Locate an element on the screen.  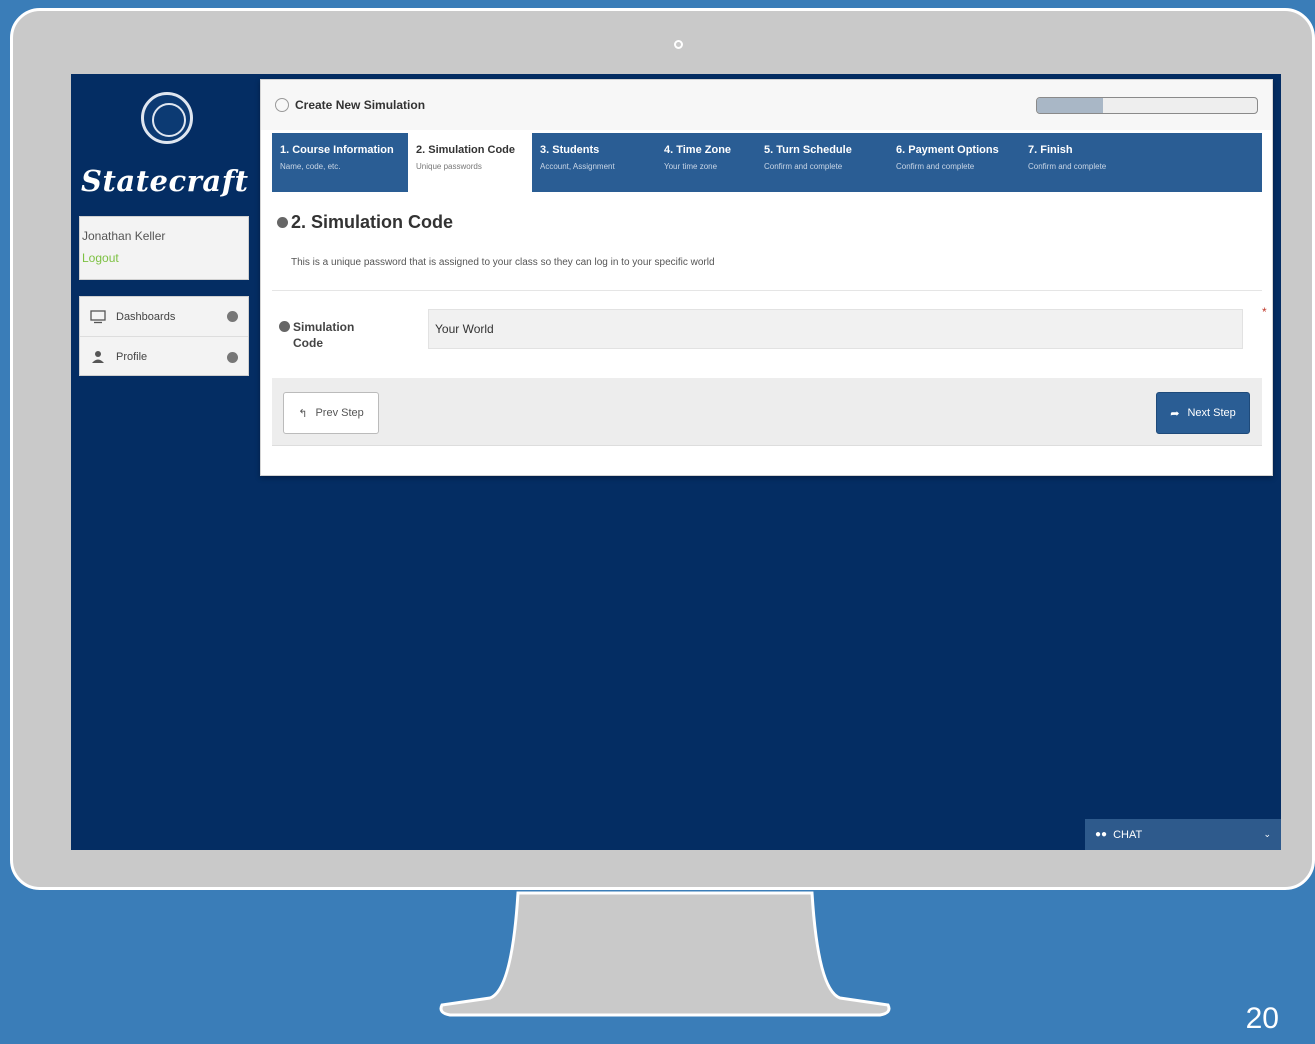
step-title: 4. Time Zone is located at coordinates (698, 150).